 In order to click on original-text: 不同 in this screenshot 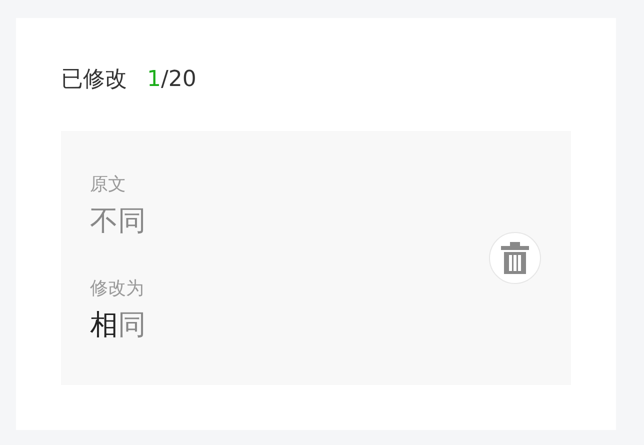, I will do `click(118, 221)`.